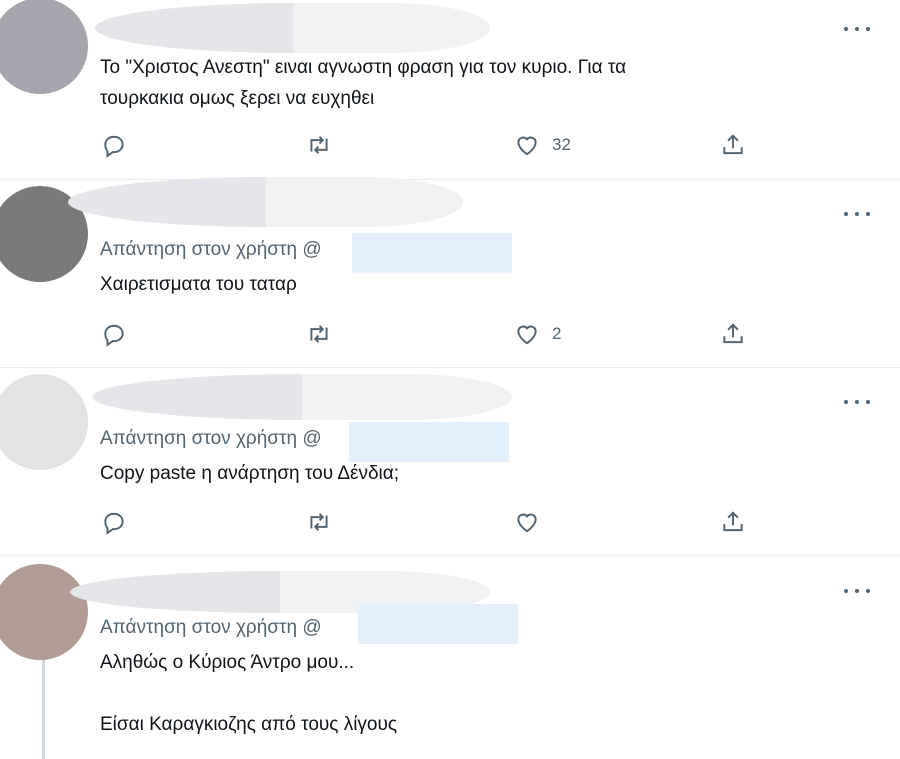  Describe the element at coordinates (557, 333) in the screenshot. I see `like-count: 2` at that location.